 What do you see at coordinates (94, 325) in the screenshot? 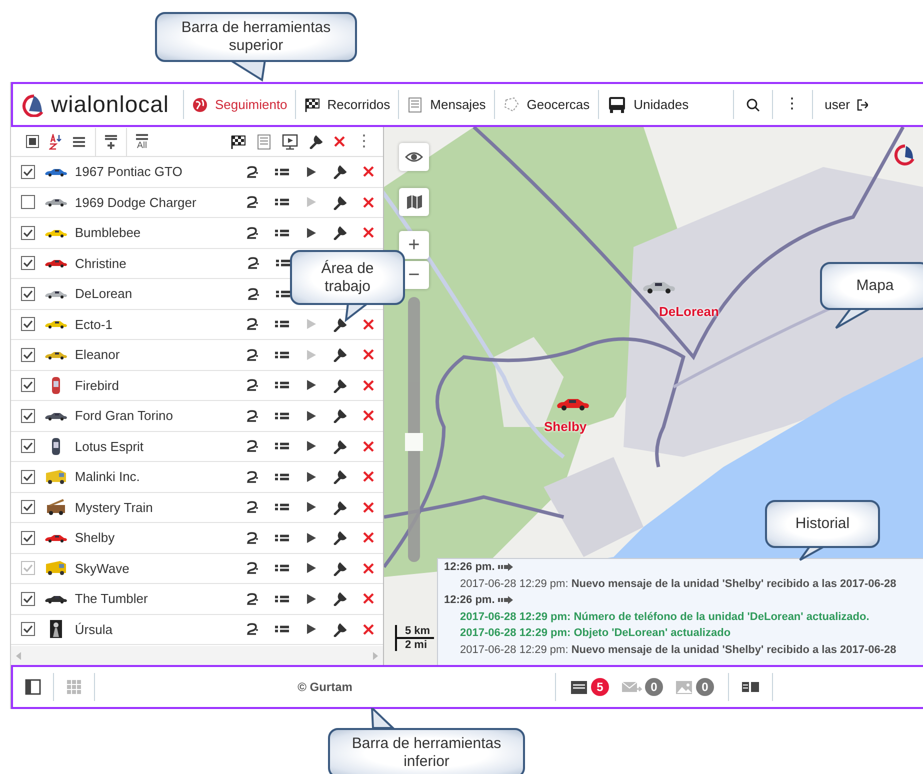
I see `unit-name: Ecto-1` at bounding box center [94, 325].